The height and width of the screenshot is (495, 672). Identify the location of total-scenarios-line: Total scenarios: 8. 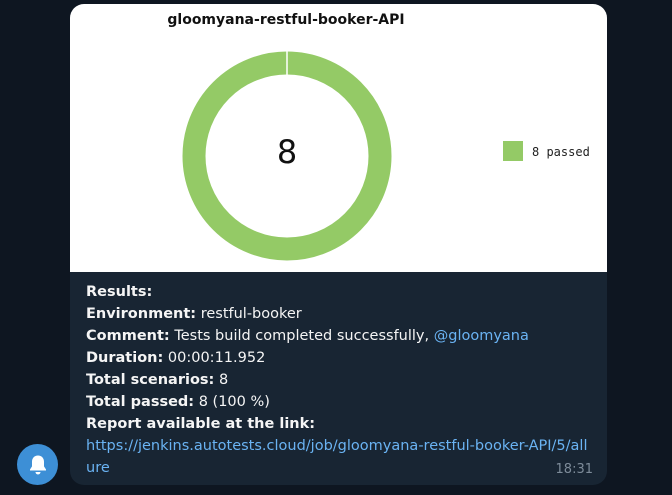
(338, 380).